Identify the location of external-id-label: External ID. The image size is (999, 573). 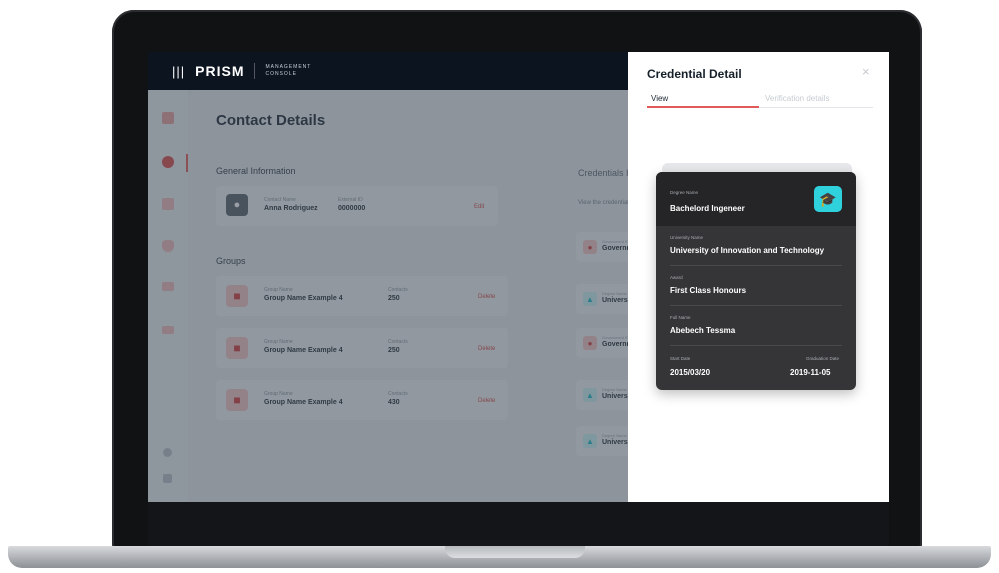
(350, 200).